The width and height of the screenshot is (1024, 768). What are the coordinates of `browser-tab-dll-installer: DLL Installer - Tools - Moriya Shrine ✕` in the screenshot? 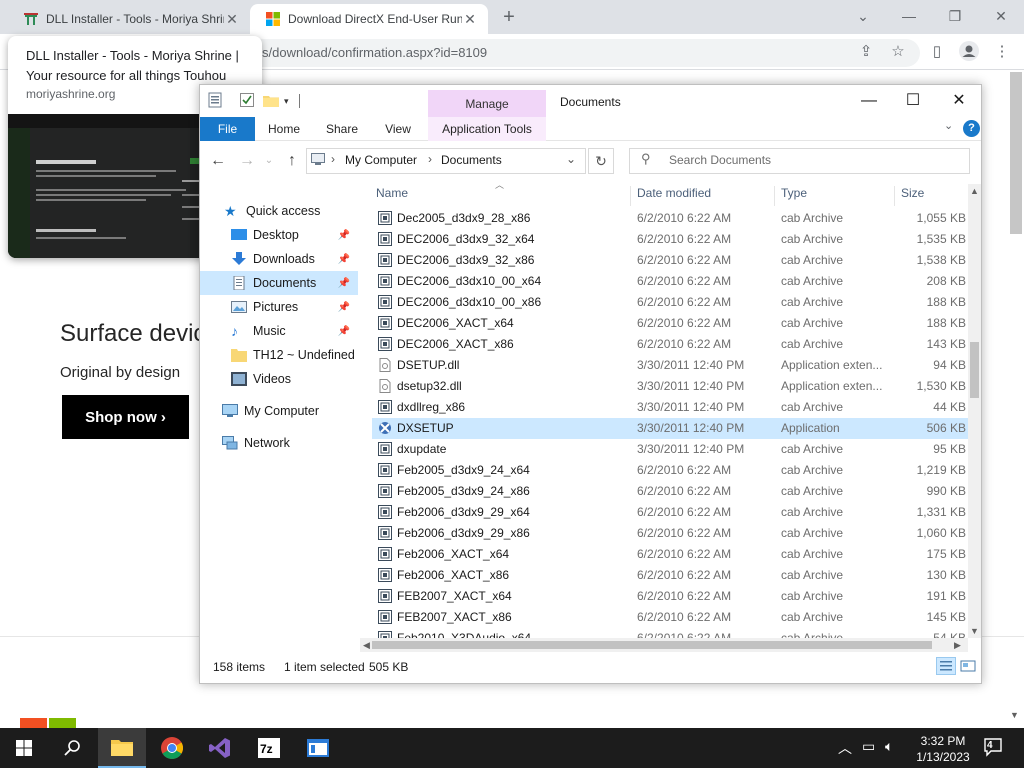 It's located at (129, 19).